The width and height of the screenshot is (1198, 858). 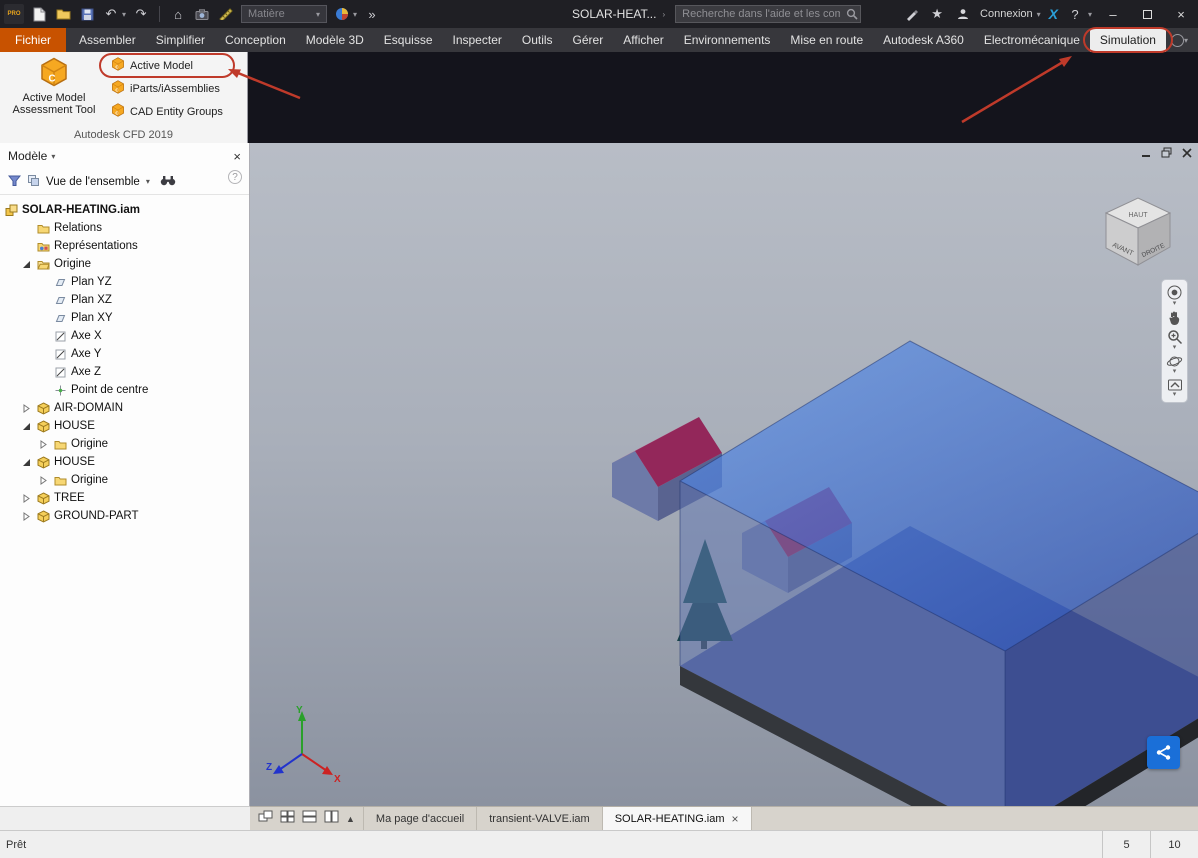 I want to click on connexion-button: Connexion, so click(x=1006, y=14).